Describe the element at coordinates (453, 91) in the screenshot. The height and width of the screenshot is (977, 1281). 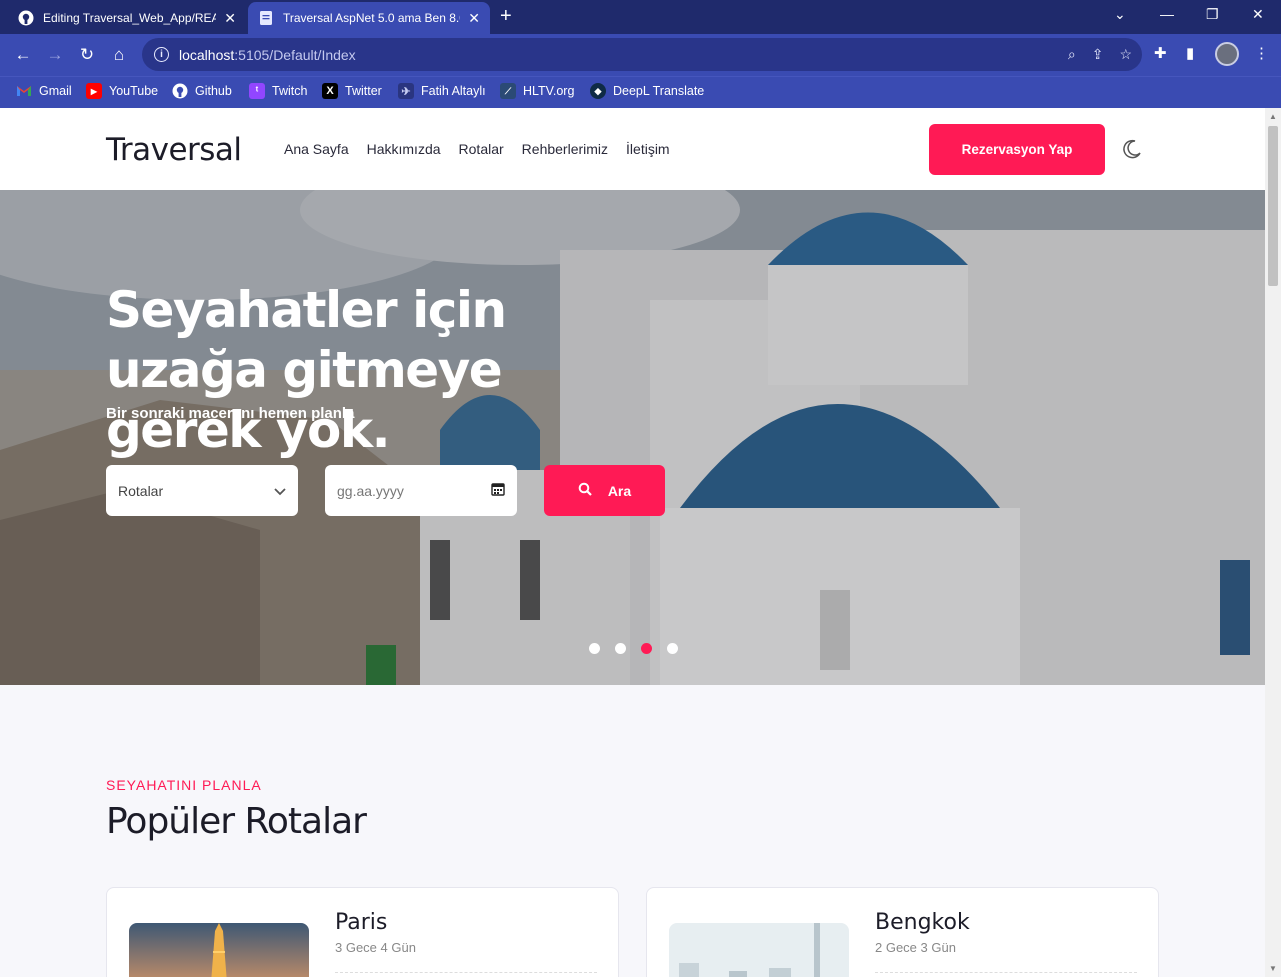
I see `bookmark-label: Fatih Altaylı` at that location.